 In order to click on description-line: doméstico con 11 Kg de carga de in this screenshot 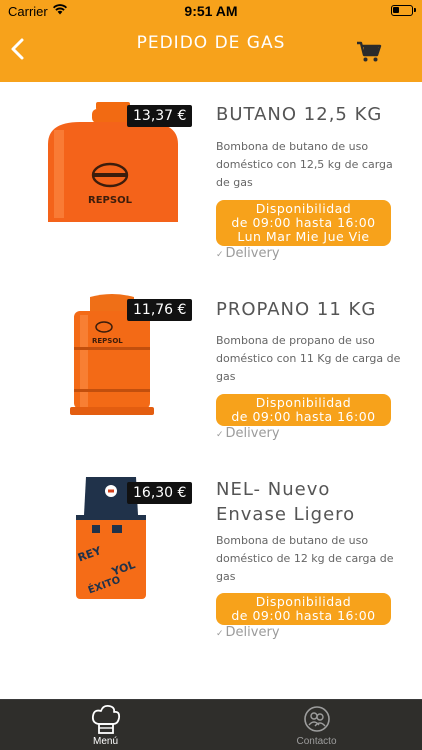, I will do `click(308, 358)`.